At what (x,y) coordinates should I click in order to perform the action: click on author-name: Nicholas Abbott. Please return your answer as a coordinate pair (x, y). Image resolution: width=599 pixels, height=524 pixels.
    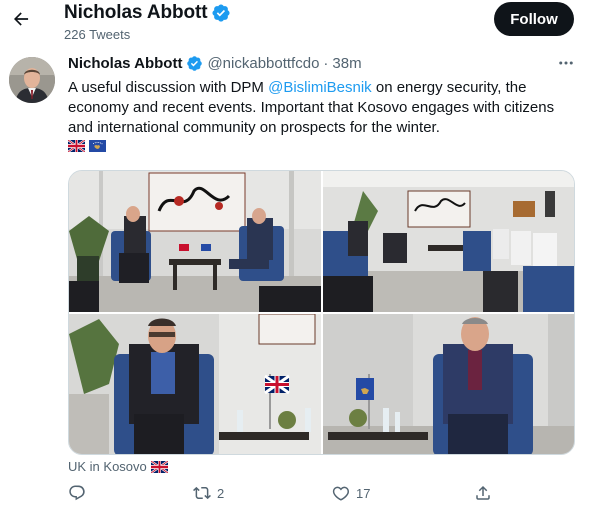
    Looking at the image, I should click on (125, 63).